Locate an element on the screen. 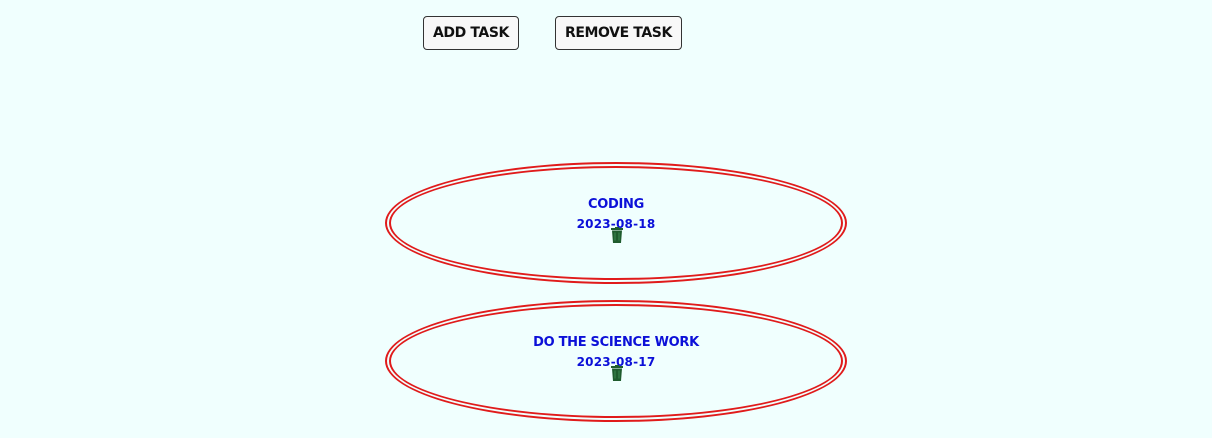  task-item: DO THE SCIENCE WORK 2023-08-17 is located at coordinates (616, 361).